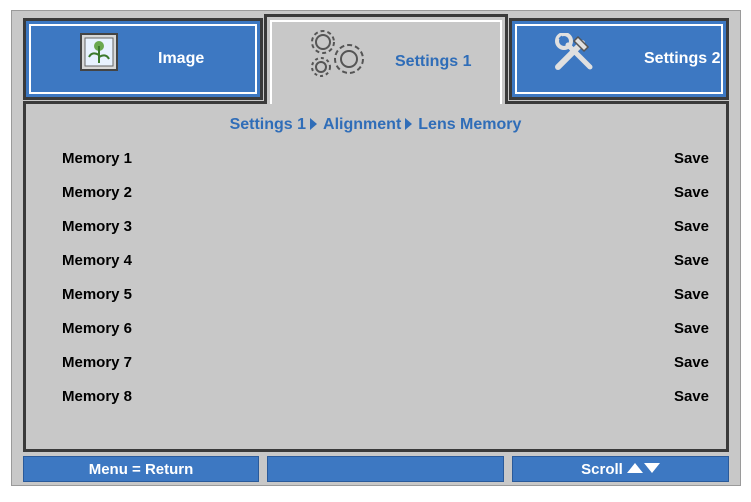 This screenshot has height=502, width=751. I want to click on scroll-label: Scroll, so click(602, 469).